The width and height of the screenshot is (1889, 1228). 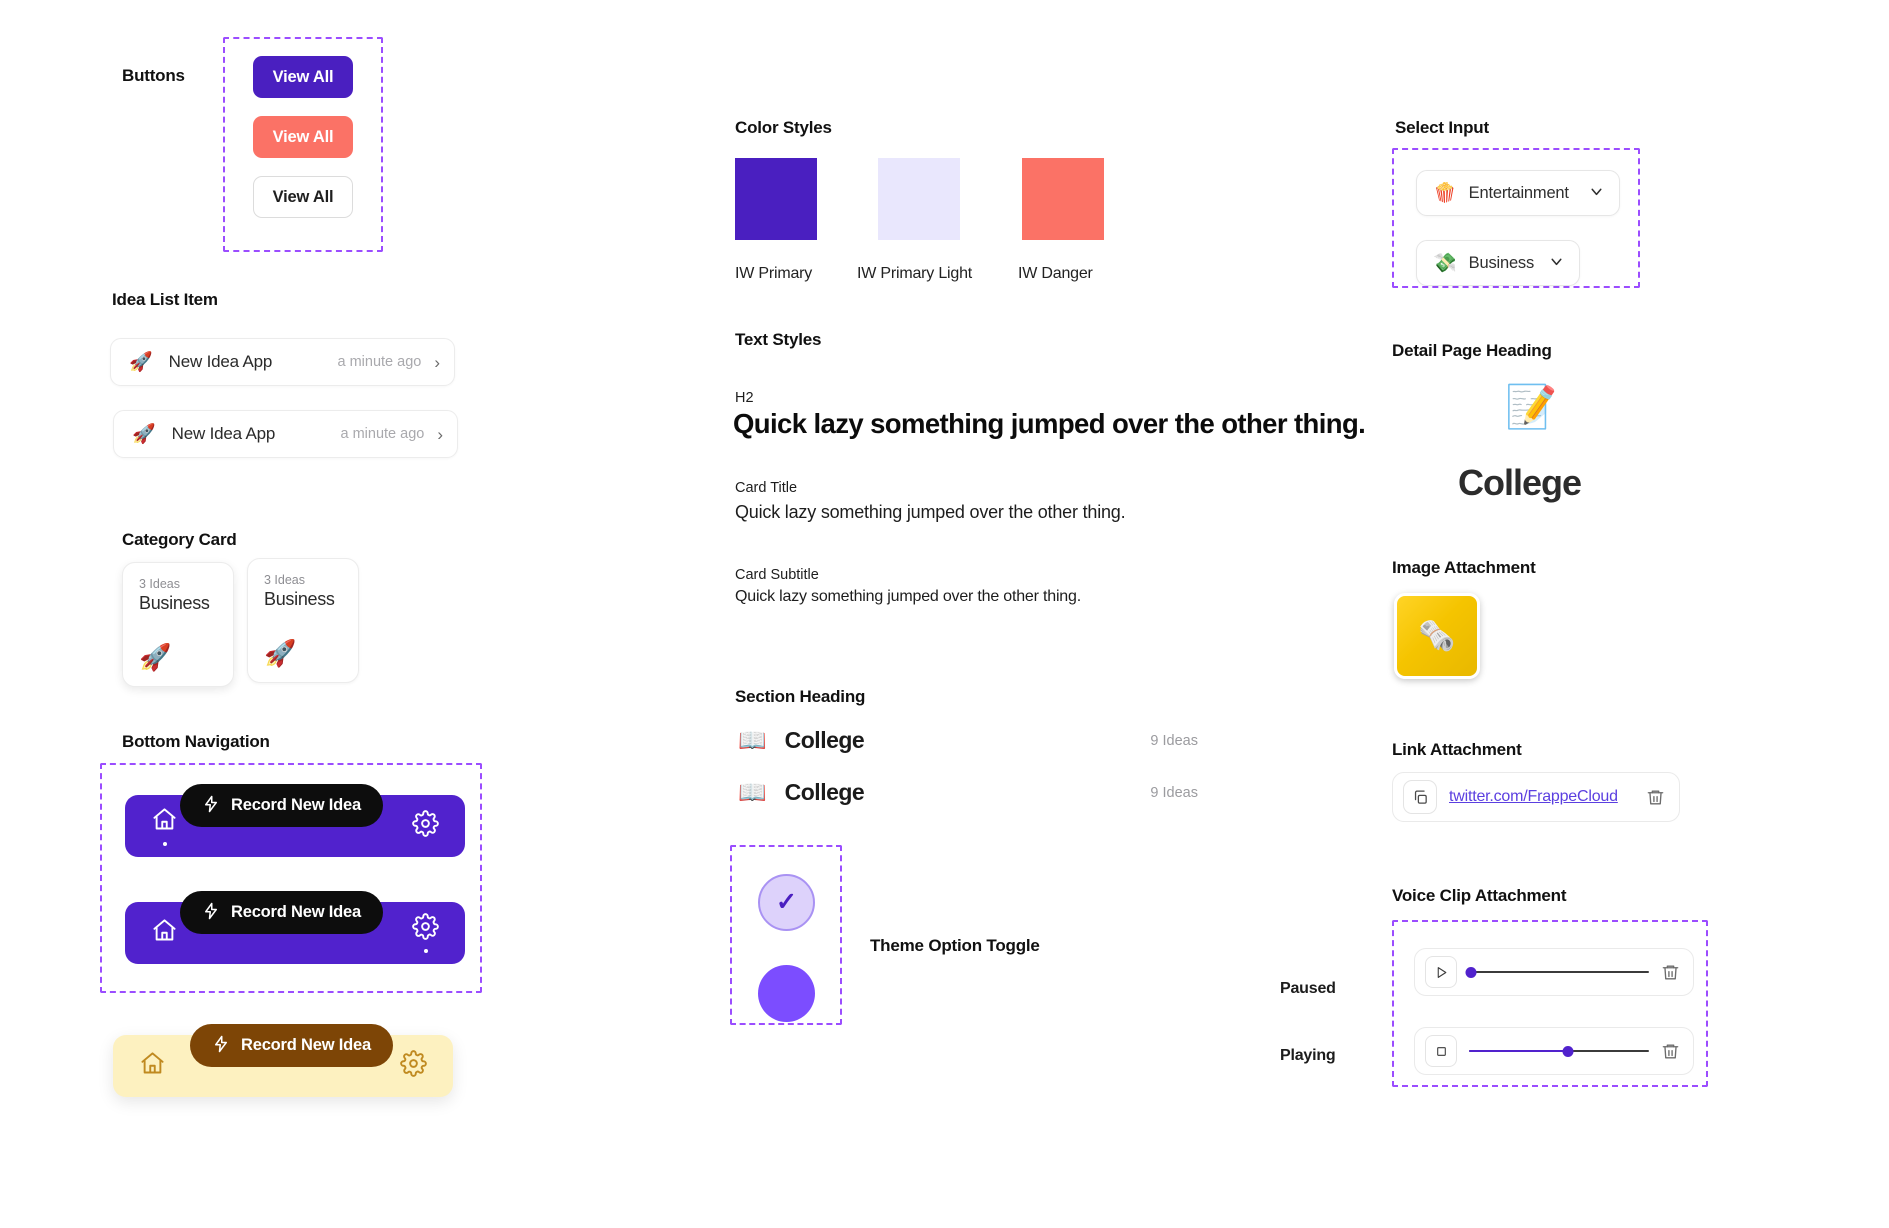 I want to click on record-button-label: Record New Idea, so click(x=296, y=912).